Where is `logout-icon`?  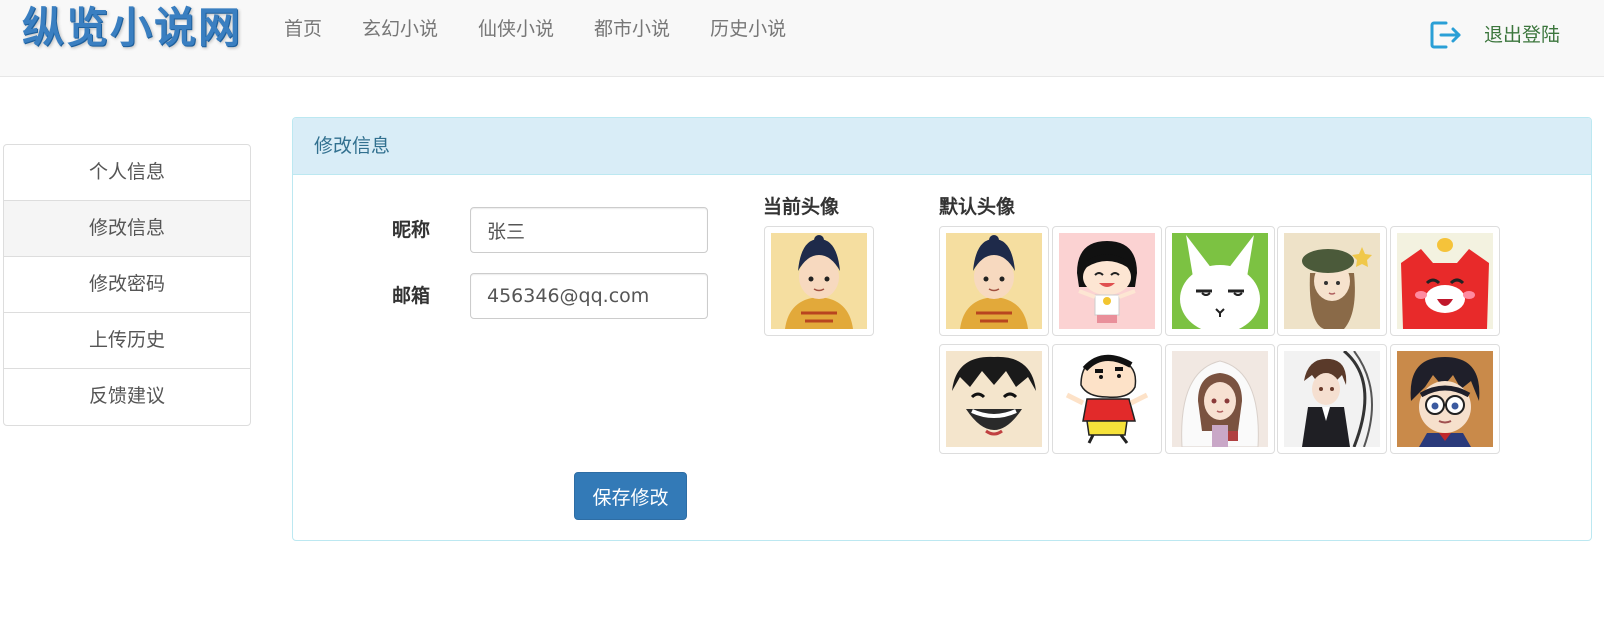
logout-icon is located at coordinates (1445, 35).